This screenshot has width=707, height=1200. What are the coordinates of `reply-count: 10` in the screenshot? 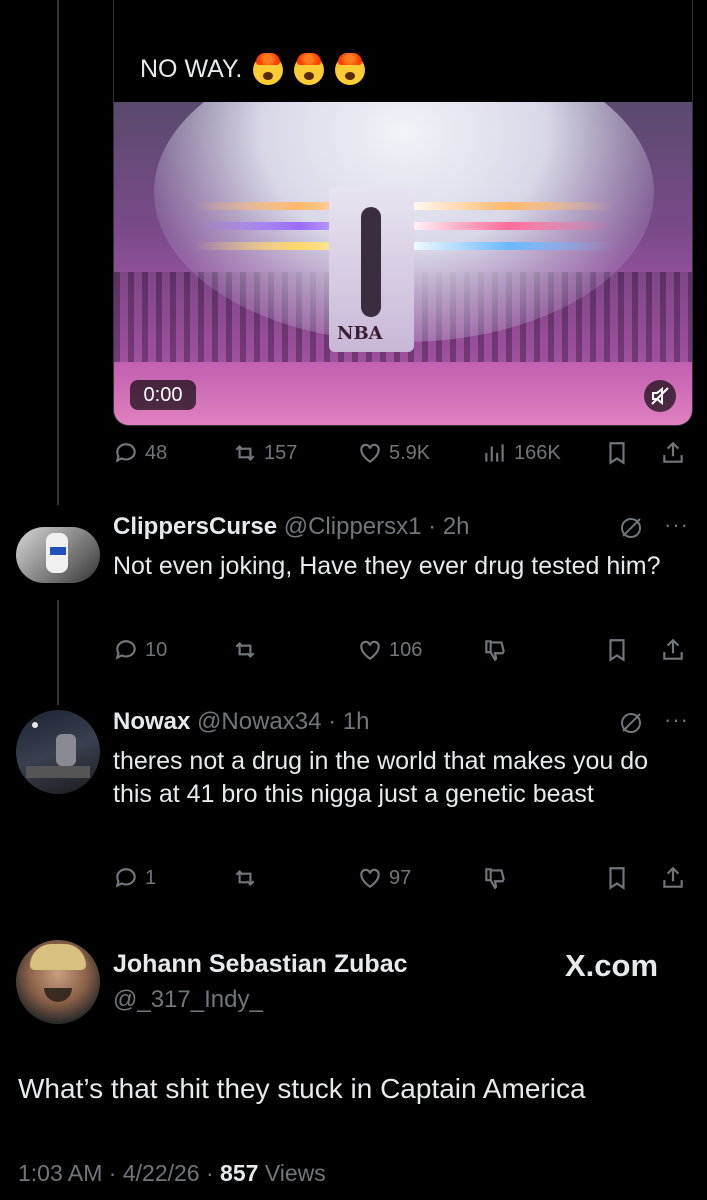 It's located at (156, 649).